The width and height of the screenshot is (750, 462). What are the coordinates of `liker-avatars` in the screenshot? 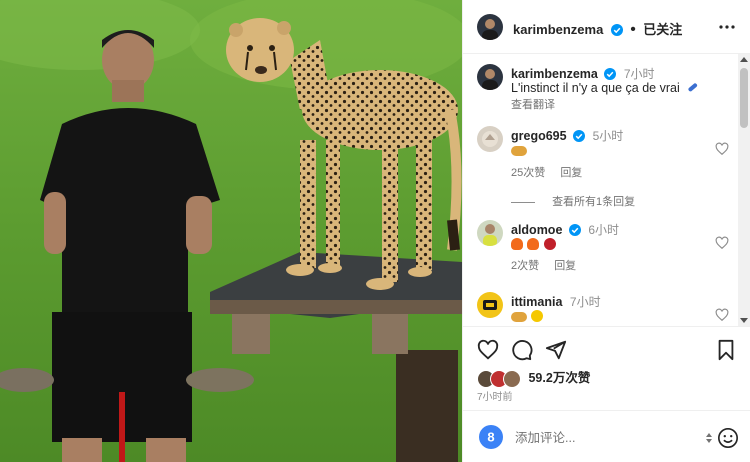 It's located at (499, 379).